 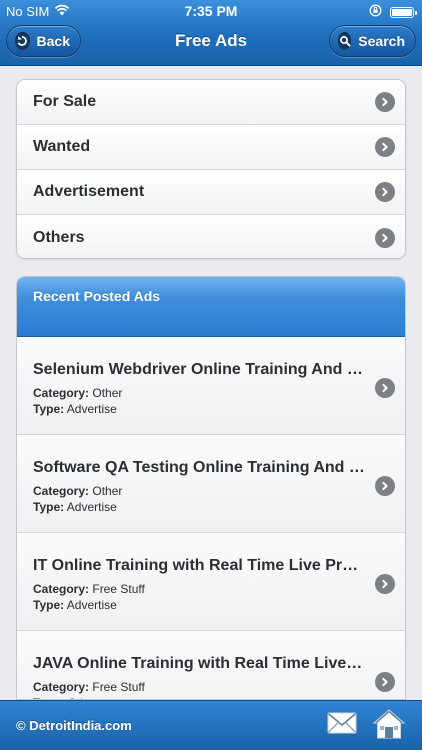 What do you see at coordinates (211, 33) in the screenshot?
I see `navigation-bar: No SIM 7:35 PM Back Free Ads Search` at bounding box center [211, 33].